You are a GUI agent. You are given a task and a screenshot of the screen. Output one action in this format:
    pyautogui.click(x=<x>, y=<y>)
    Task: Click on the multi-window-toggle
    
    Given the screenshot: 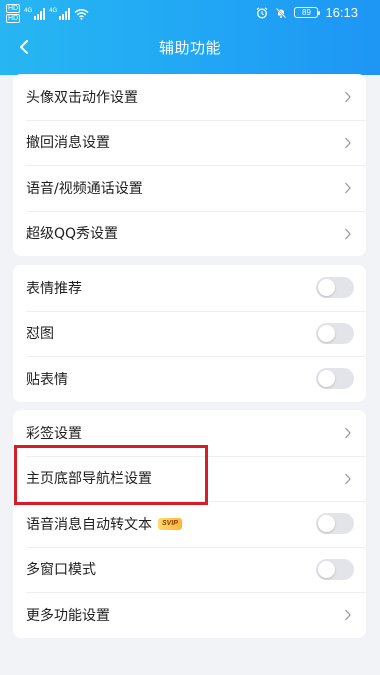 What is the action you would take?
    pyautogui.click(x=335, y=569)
    